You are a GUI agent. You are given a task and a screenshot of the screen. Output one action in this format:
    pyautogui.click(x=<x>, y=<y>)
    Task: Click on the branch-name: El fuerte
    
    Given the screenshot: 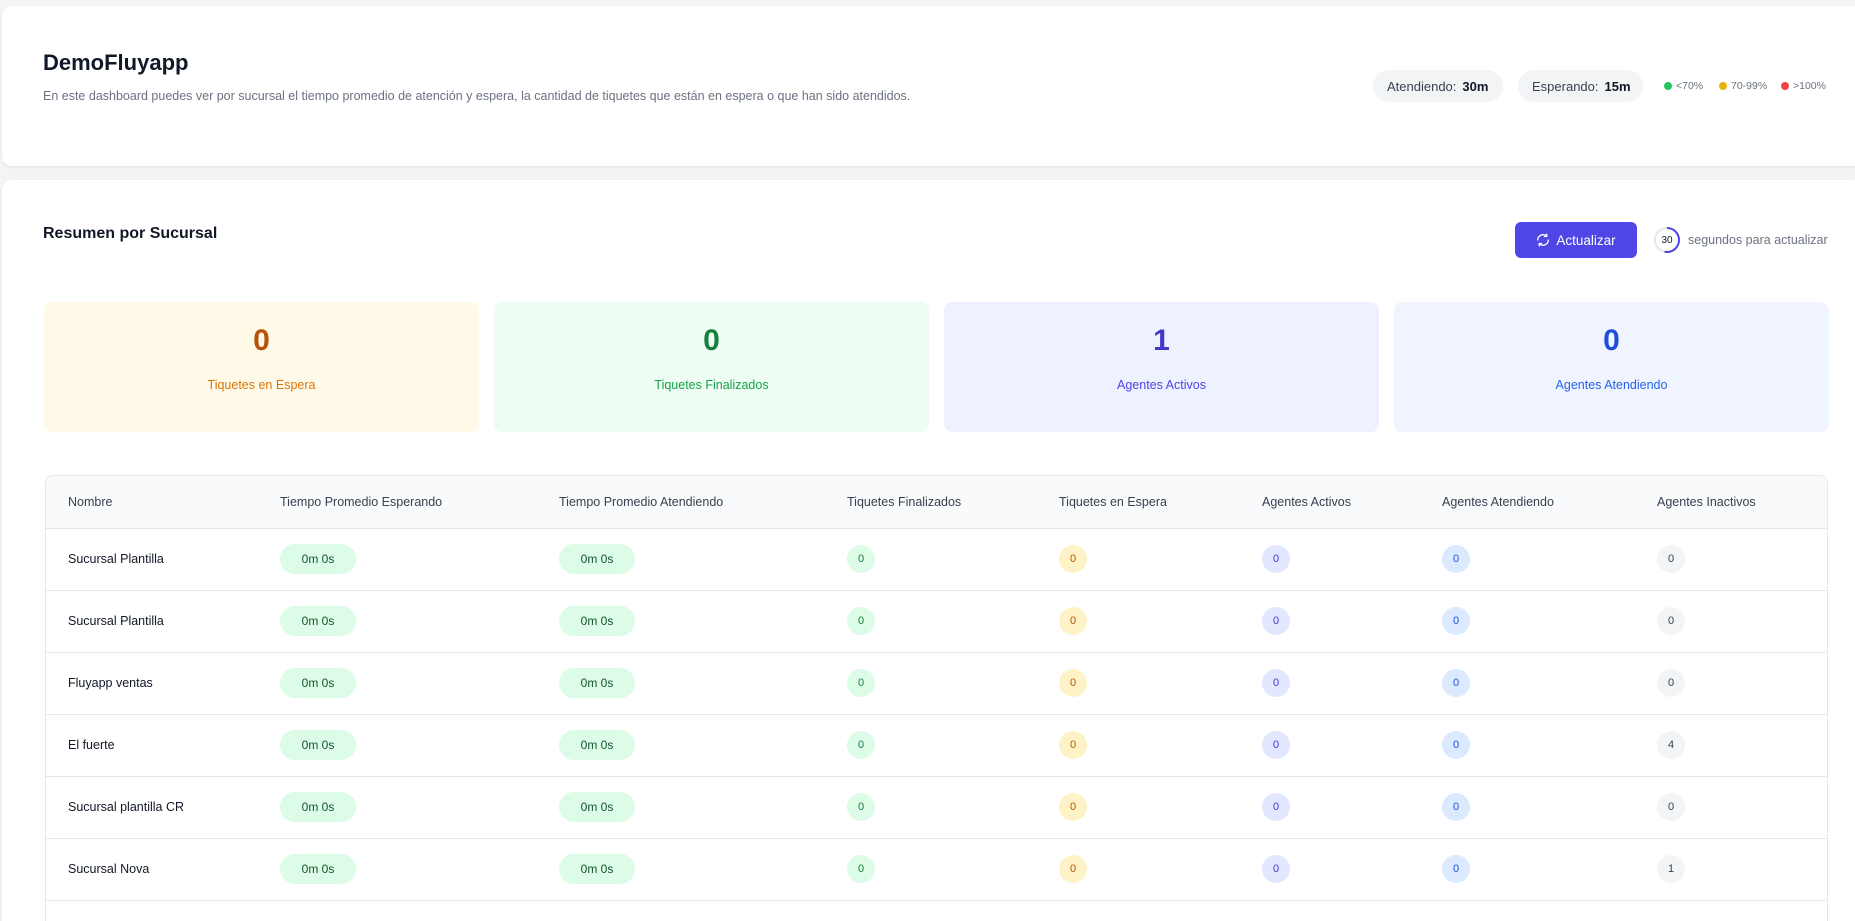 What is the action you would take?
    pyautogui.click(x=91, y=745)
    